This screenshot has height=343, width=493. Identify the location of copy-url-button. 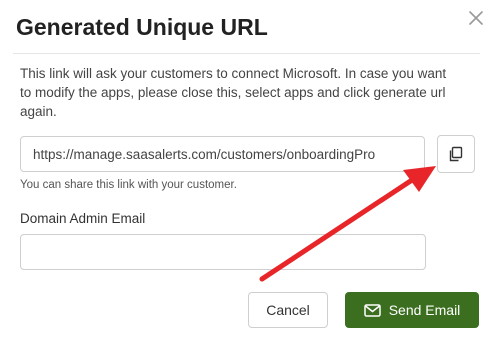
(456, 154).